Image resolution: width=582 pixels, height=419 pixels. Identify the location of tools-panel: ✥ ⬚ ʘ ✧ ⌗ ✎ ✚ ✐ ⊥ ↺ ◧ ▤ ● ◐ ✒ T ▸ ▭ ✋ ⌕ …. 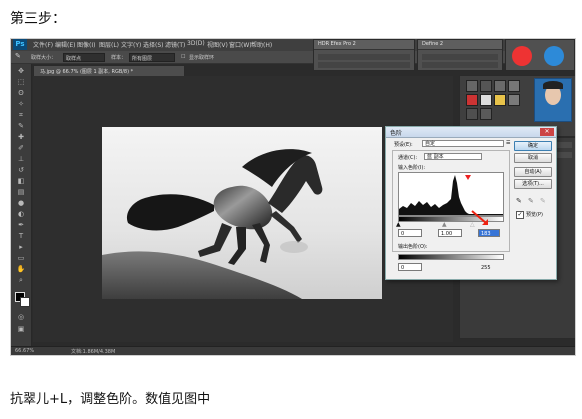
(21, 205).